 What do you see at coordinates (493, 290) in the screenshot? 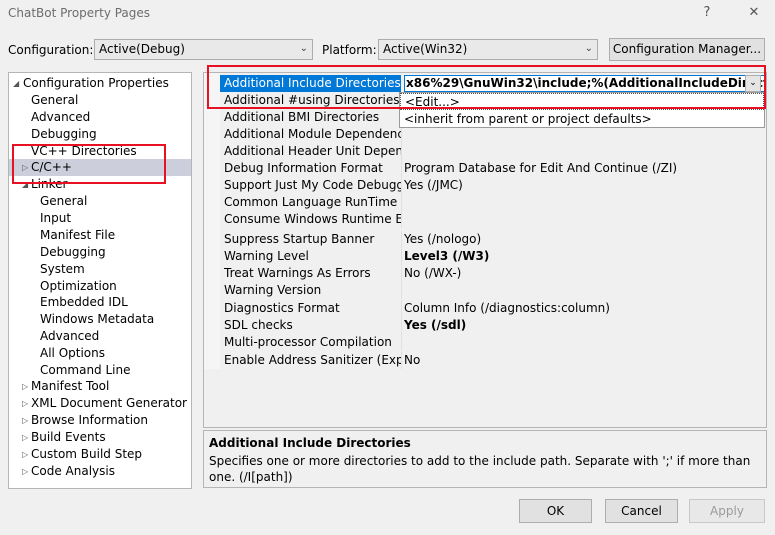
I see `grid-row-warning-version: Warning Version` at bounding box center [493, 290].